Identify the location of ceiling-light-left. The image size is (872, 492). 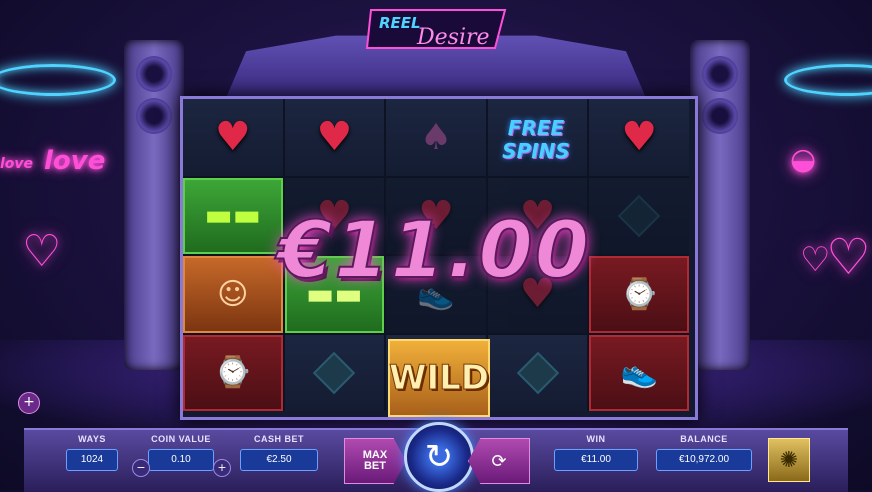
(58, 80).